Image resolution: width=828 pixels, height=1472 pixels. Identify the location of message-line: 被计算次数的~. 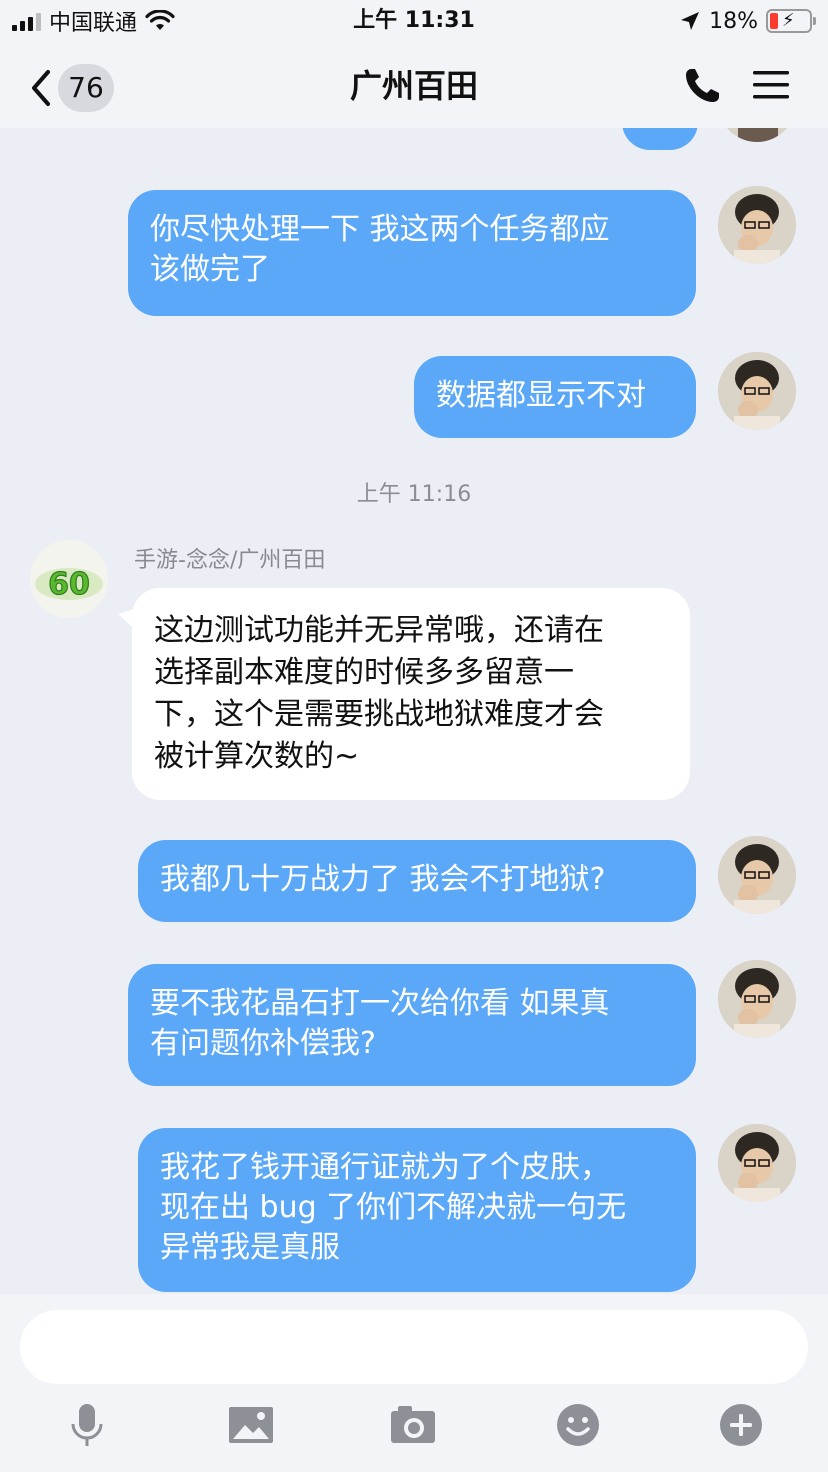
(257, 756).